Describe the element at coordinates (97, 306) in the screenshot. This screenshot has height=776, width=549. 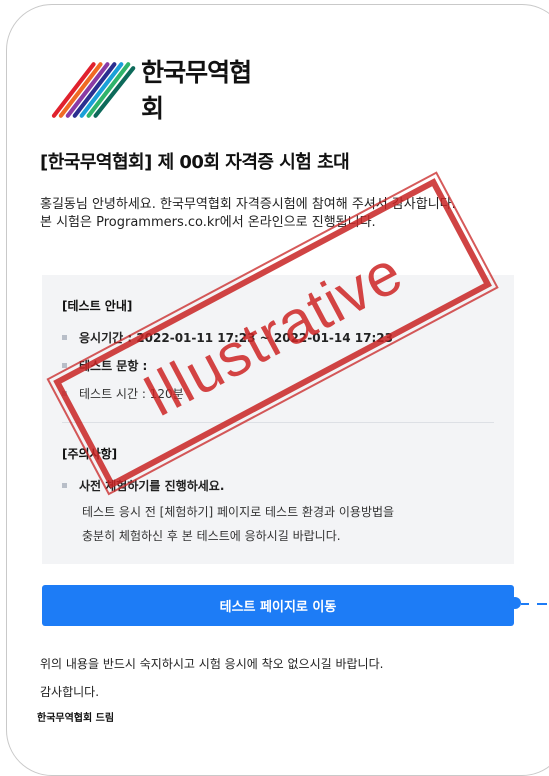
I see `test-info-heading: [테스트 안내]` at that location.